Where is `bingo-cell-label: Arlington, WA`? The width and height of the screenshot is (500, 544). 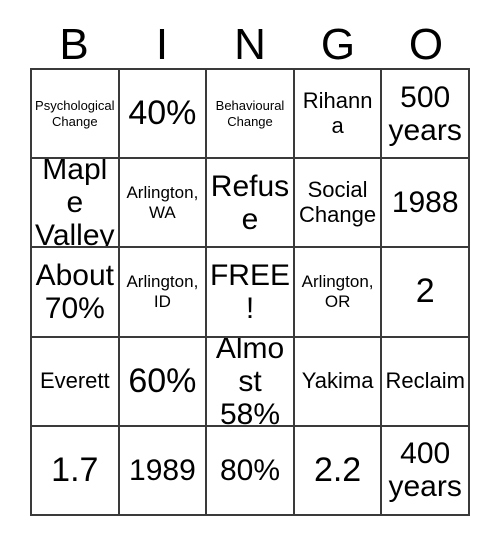
bingo-cell-label: Arlington, WA is located at coordinates (162, 202).